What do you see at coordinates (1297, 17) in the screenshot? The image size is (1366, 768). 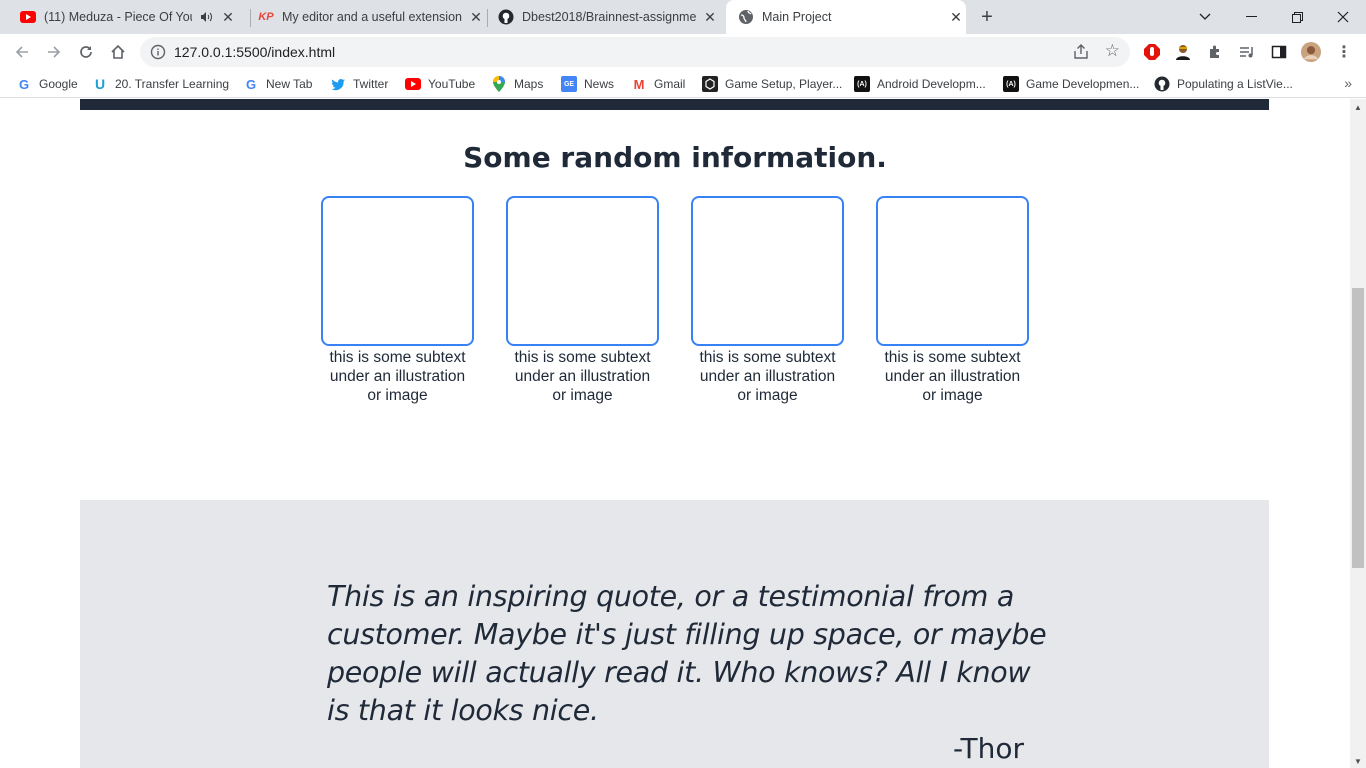 I see `restore-button` at bounding box center [1297, 17].